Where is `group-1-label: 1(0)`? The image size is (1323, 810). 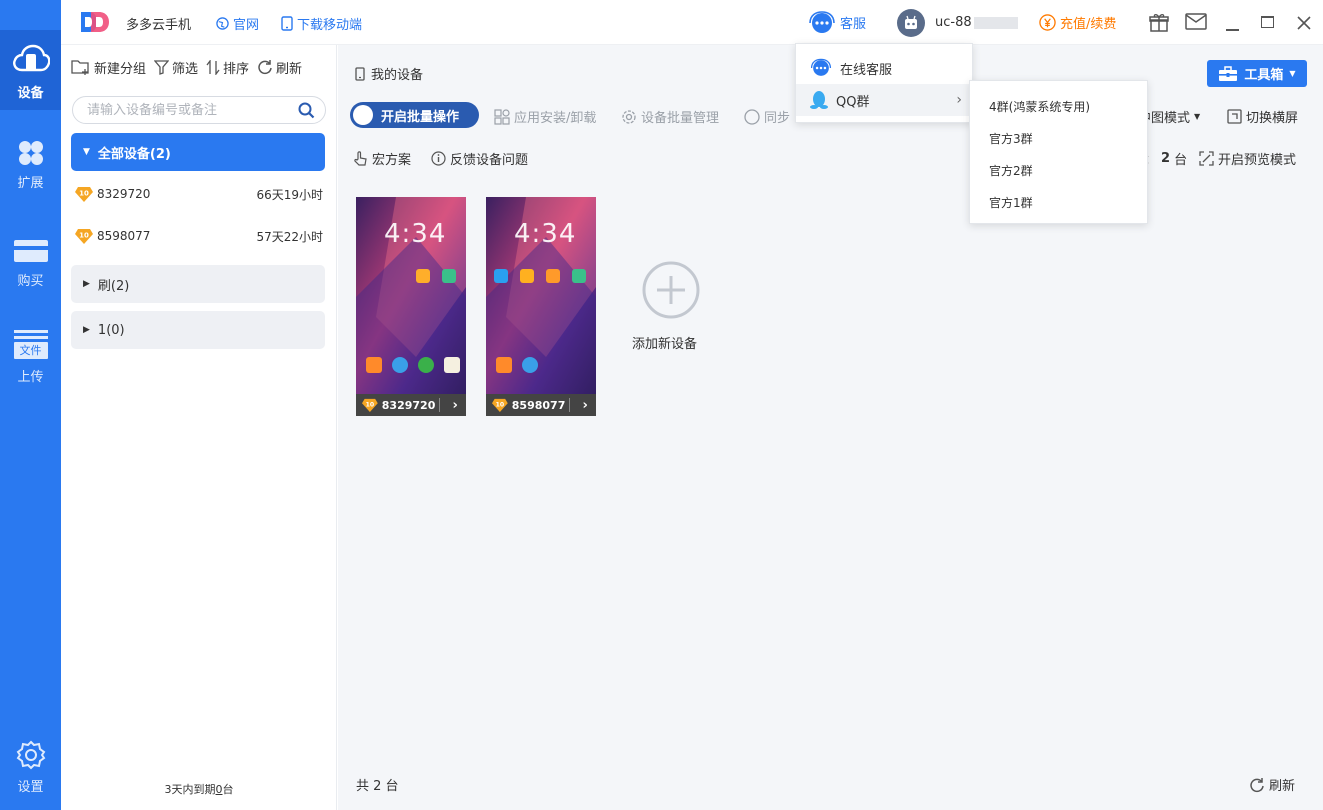
group-1-label: 1(0) is located at coordinates (111, 330).